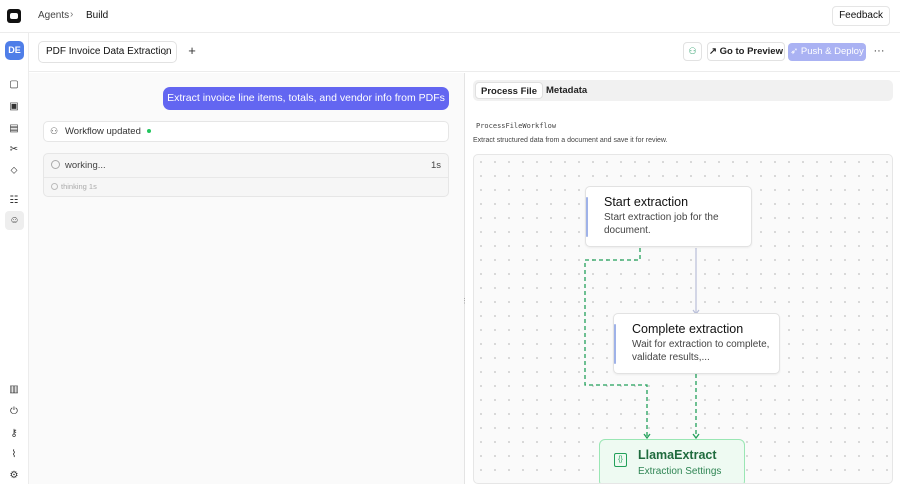  What do you see at coordinates (620, 460) in the screenshot?
I see `code-file-icon: {}` at bounding box center [620, 460].